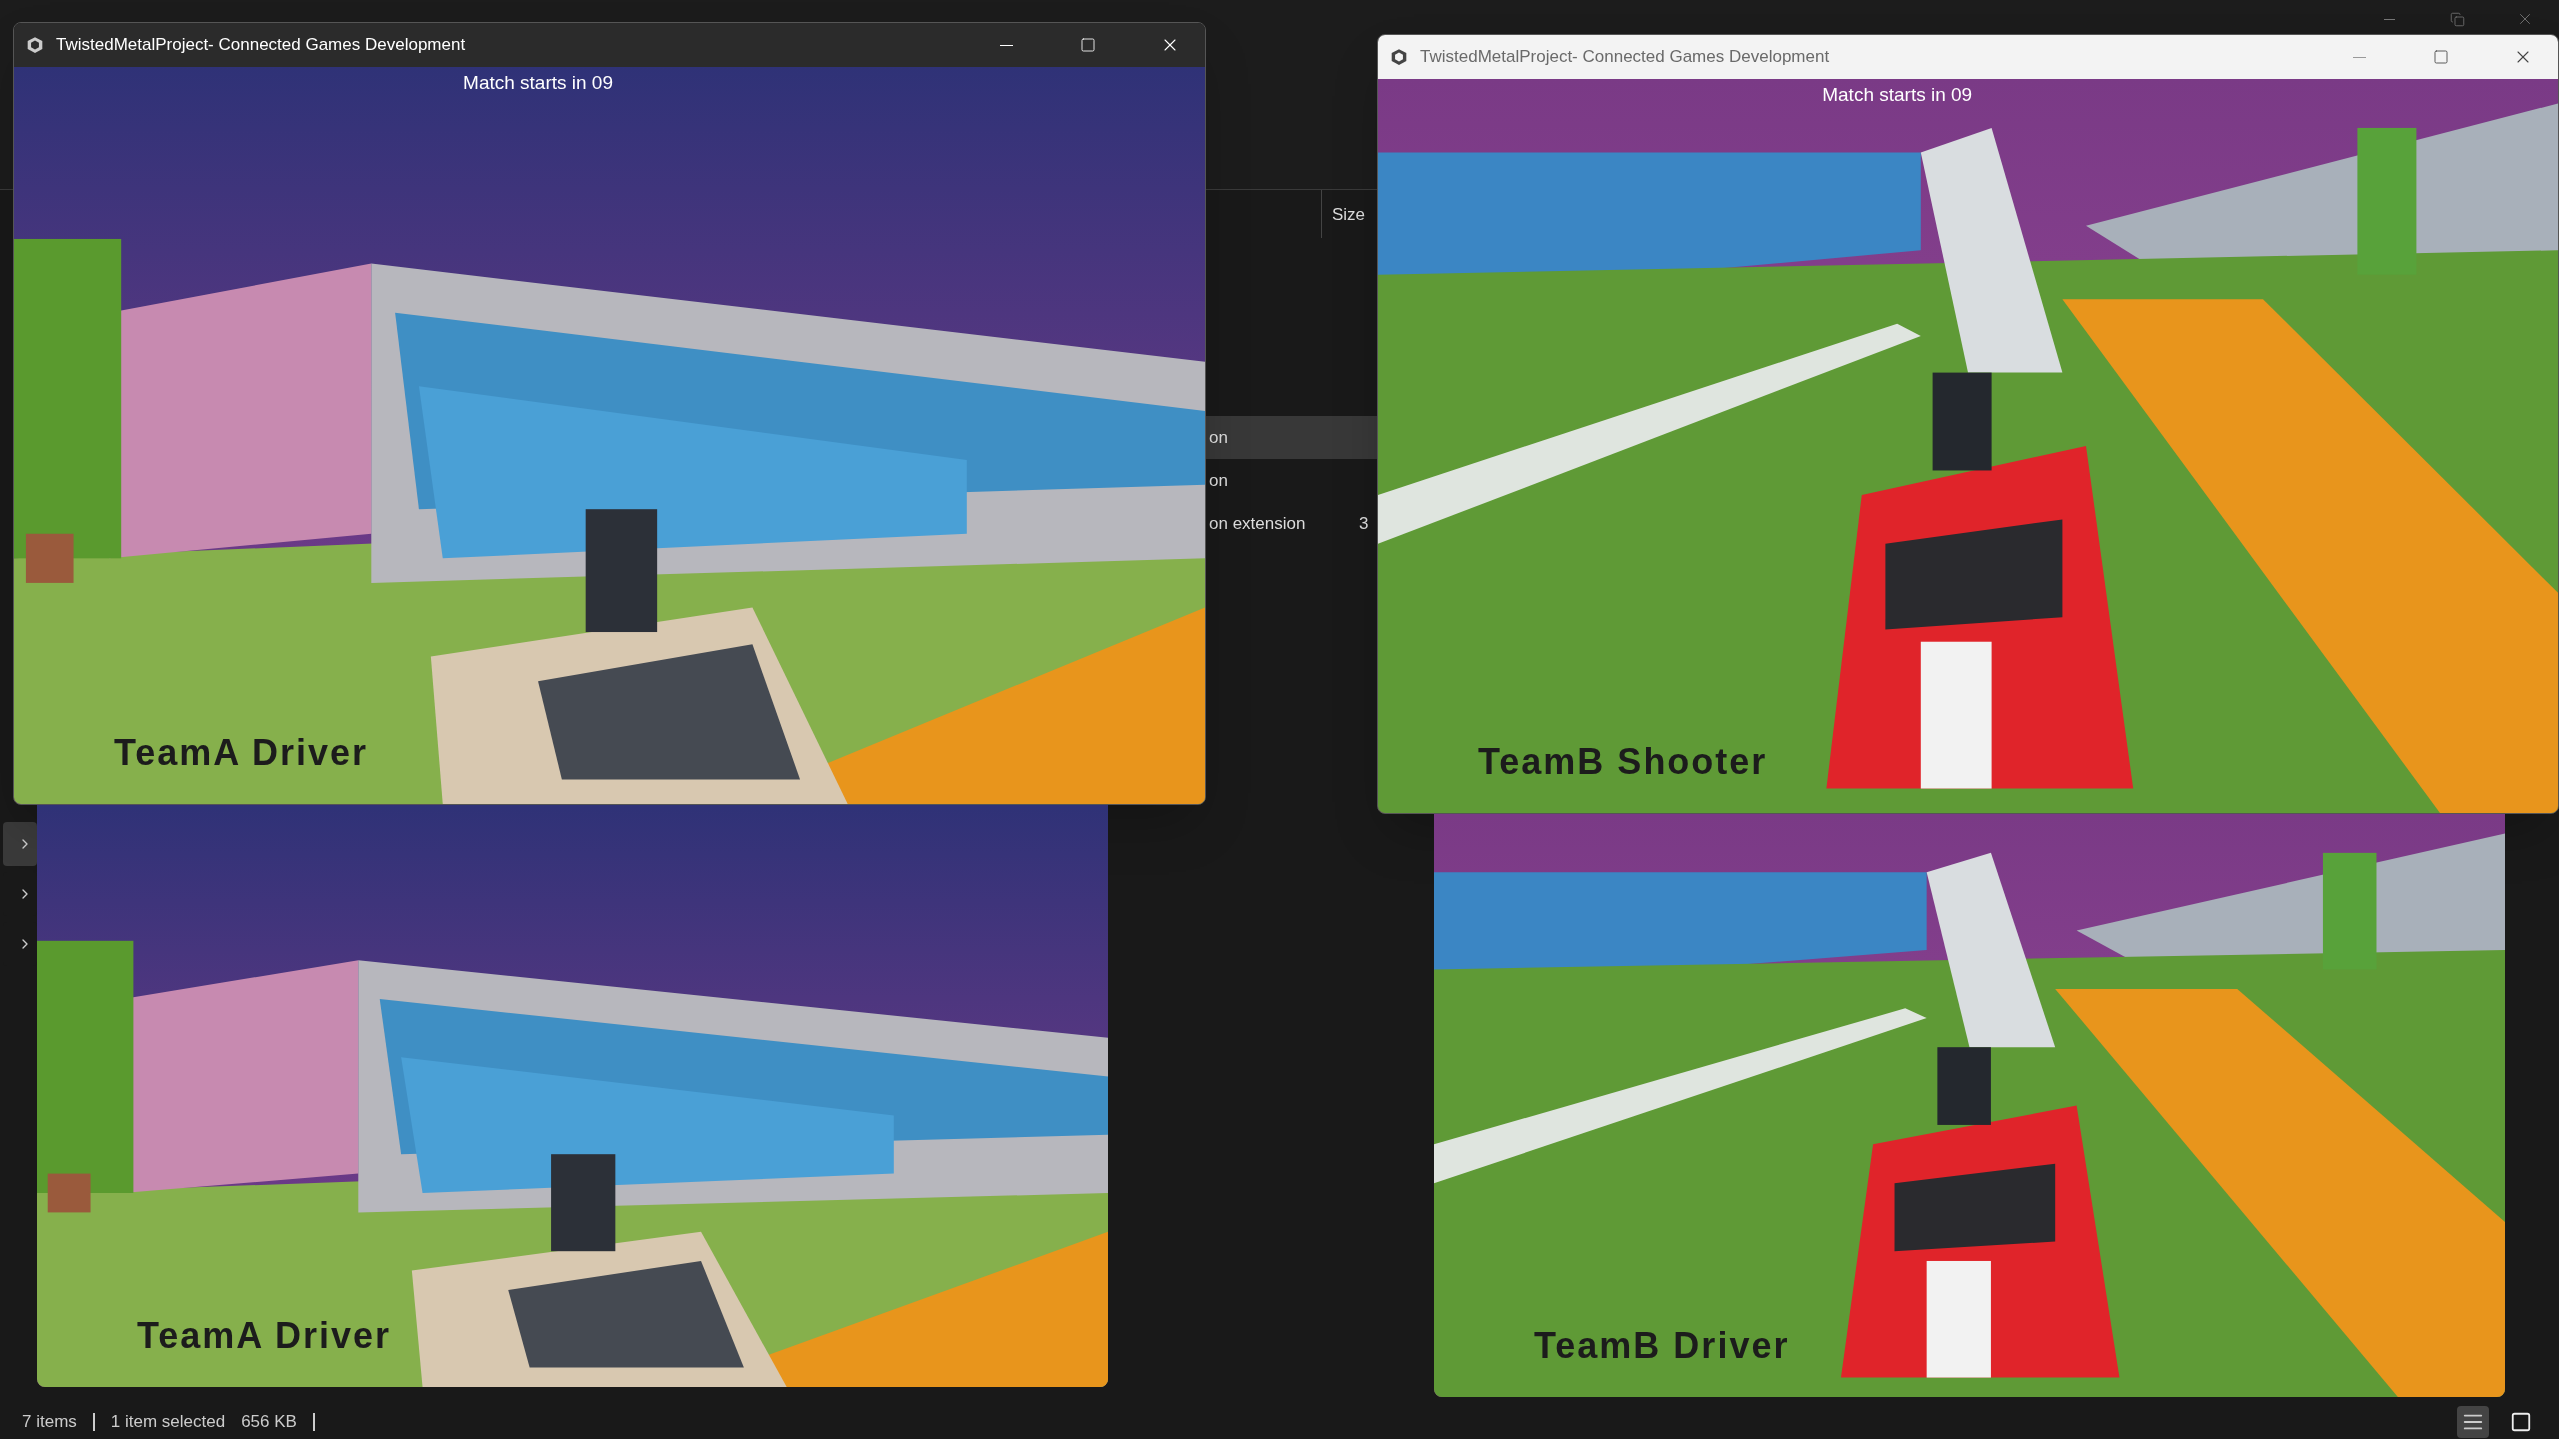 The width and height of the screenshot is (2559, 1439). I want to click on file-size: 3, so click(1364, 523).